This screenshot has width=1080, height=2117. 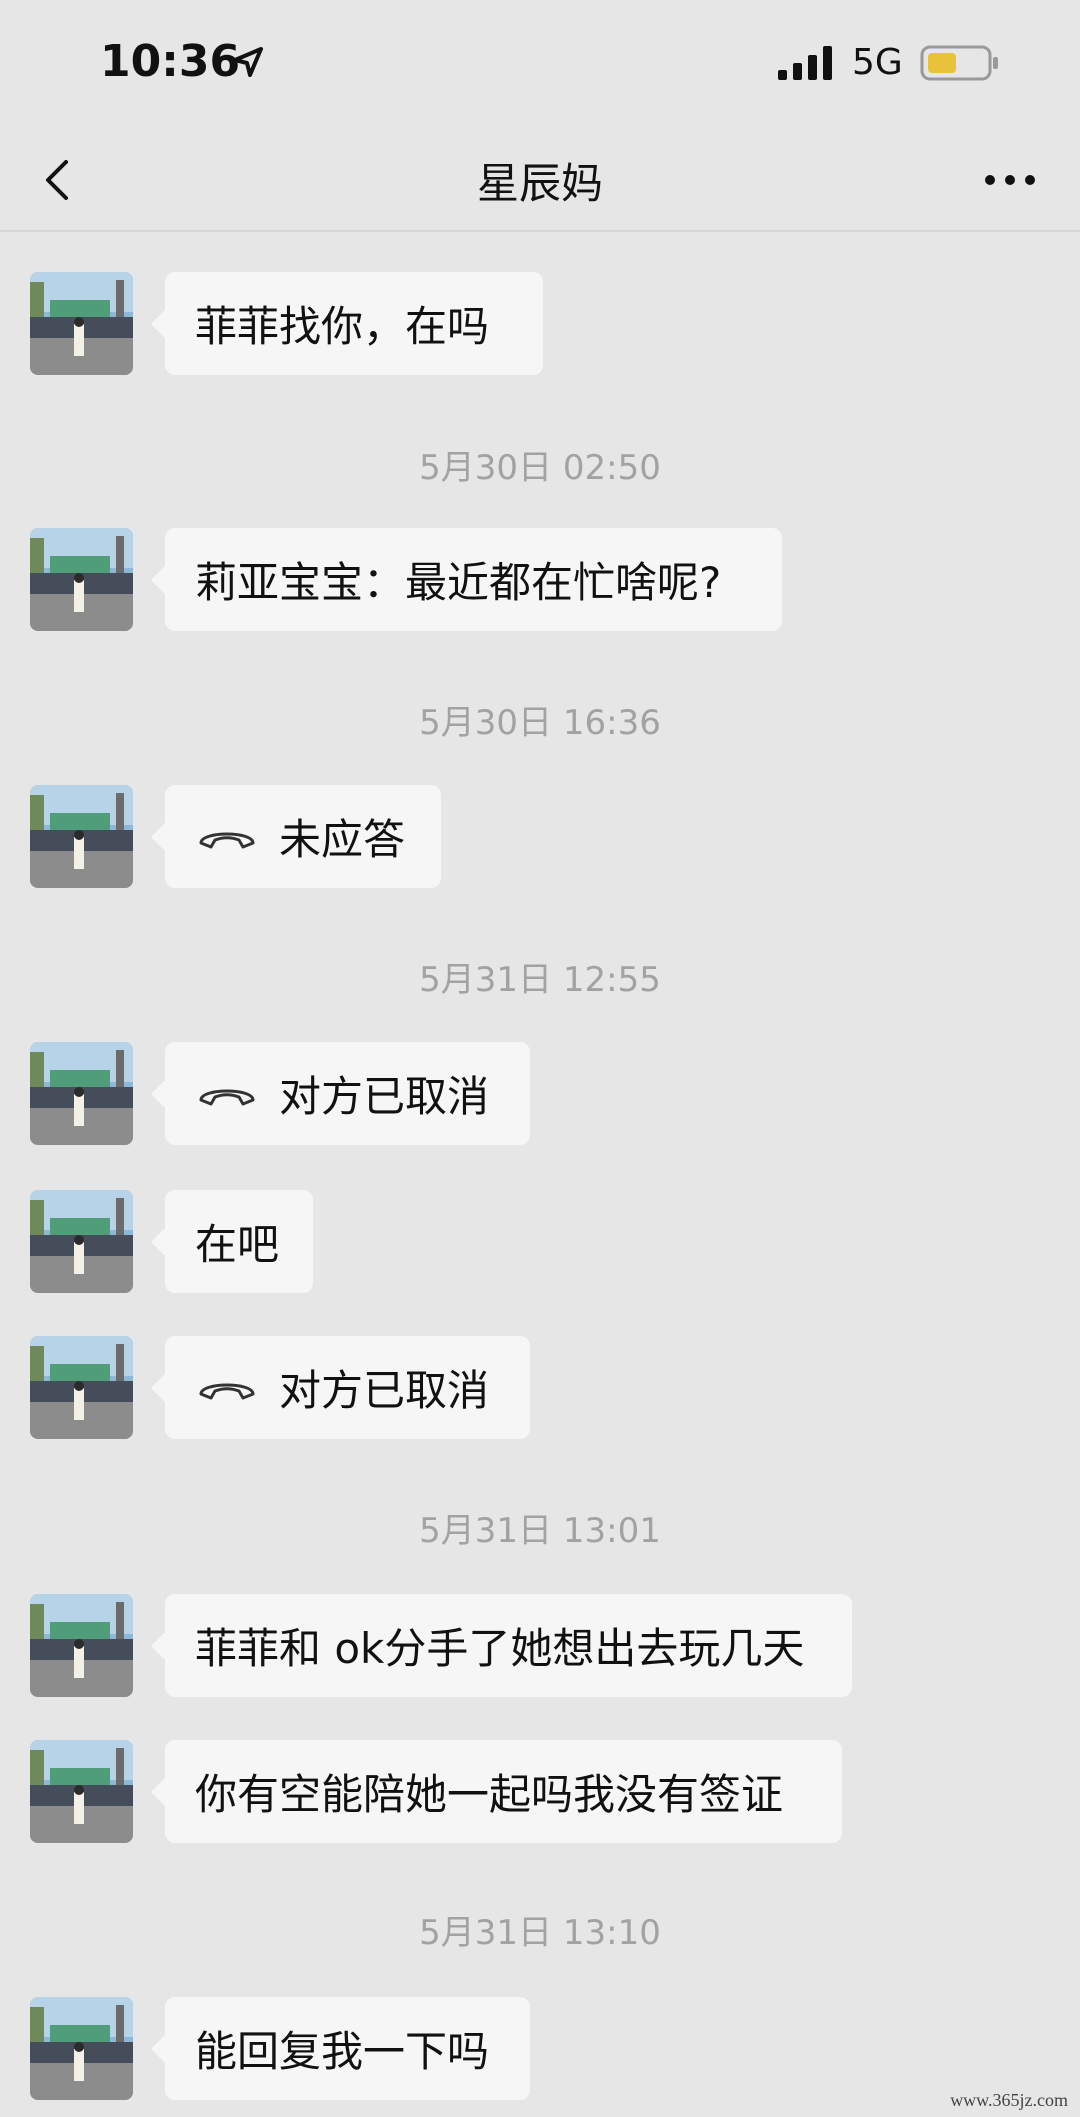 I want to click on message-text: 菲菲和 ok分手了她想出去玩几天, so click(x=500, y=1648).